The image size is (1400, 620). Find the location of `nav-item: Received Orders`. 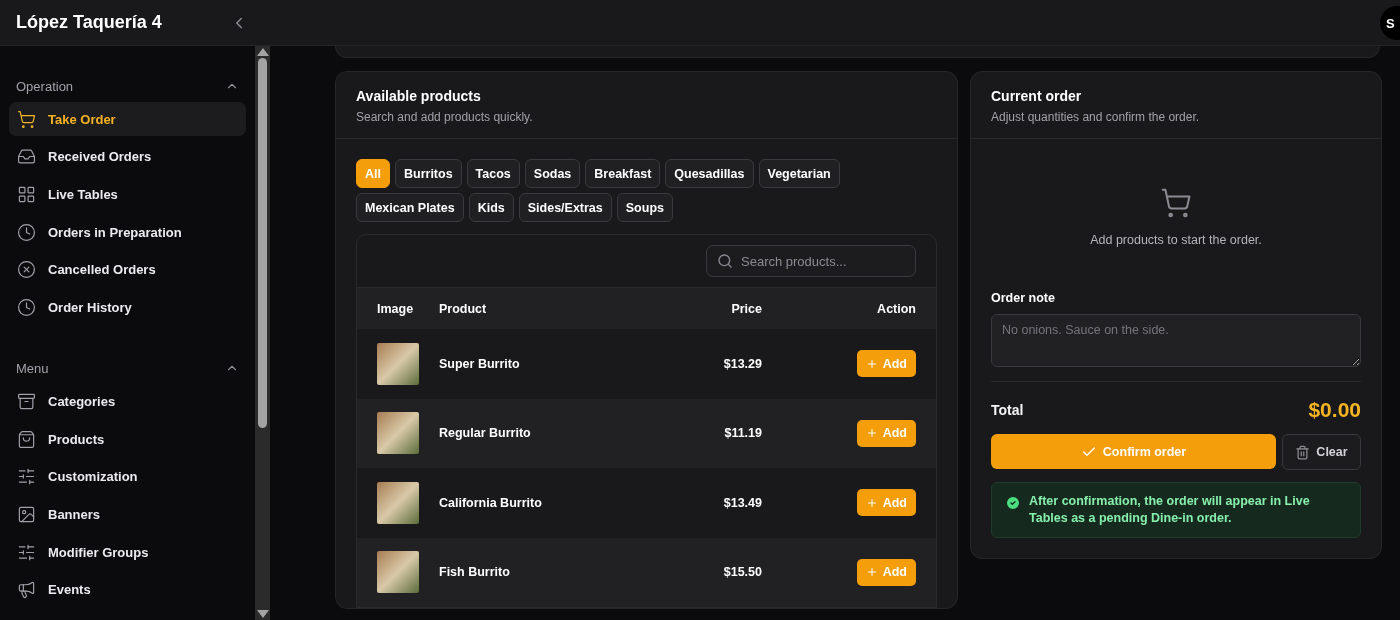

nav-item: Received Orders is located at coordinates (127, 156).